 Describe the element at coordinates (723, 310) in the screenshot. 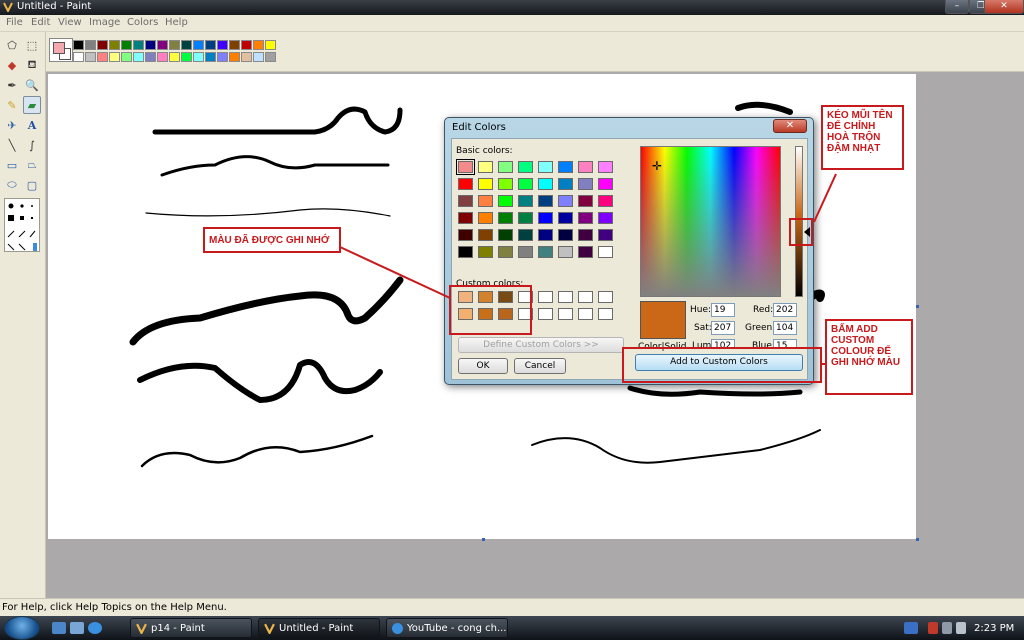

I see `hue-field: 19` at that location.